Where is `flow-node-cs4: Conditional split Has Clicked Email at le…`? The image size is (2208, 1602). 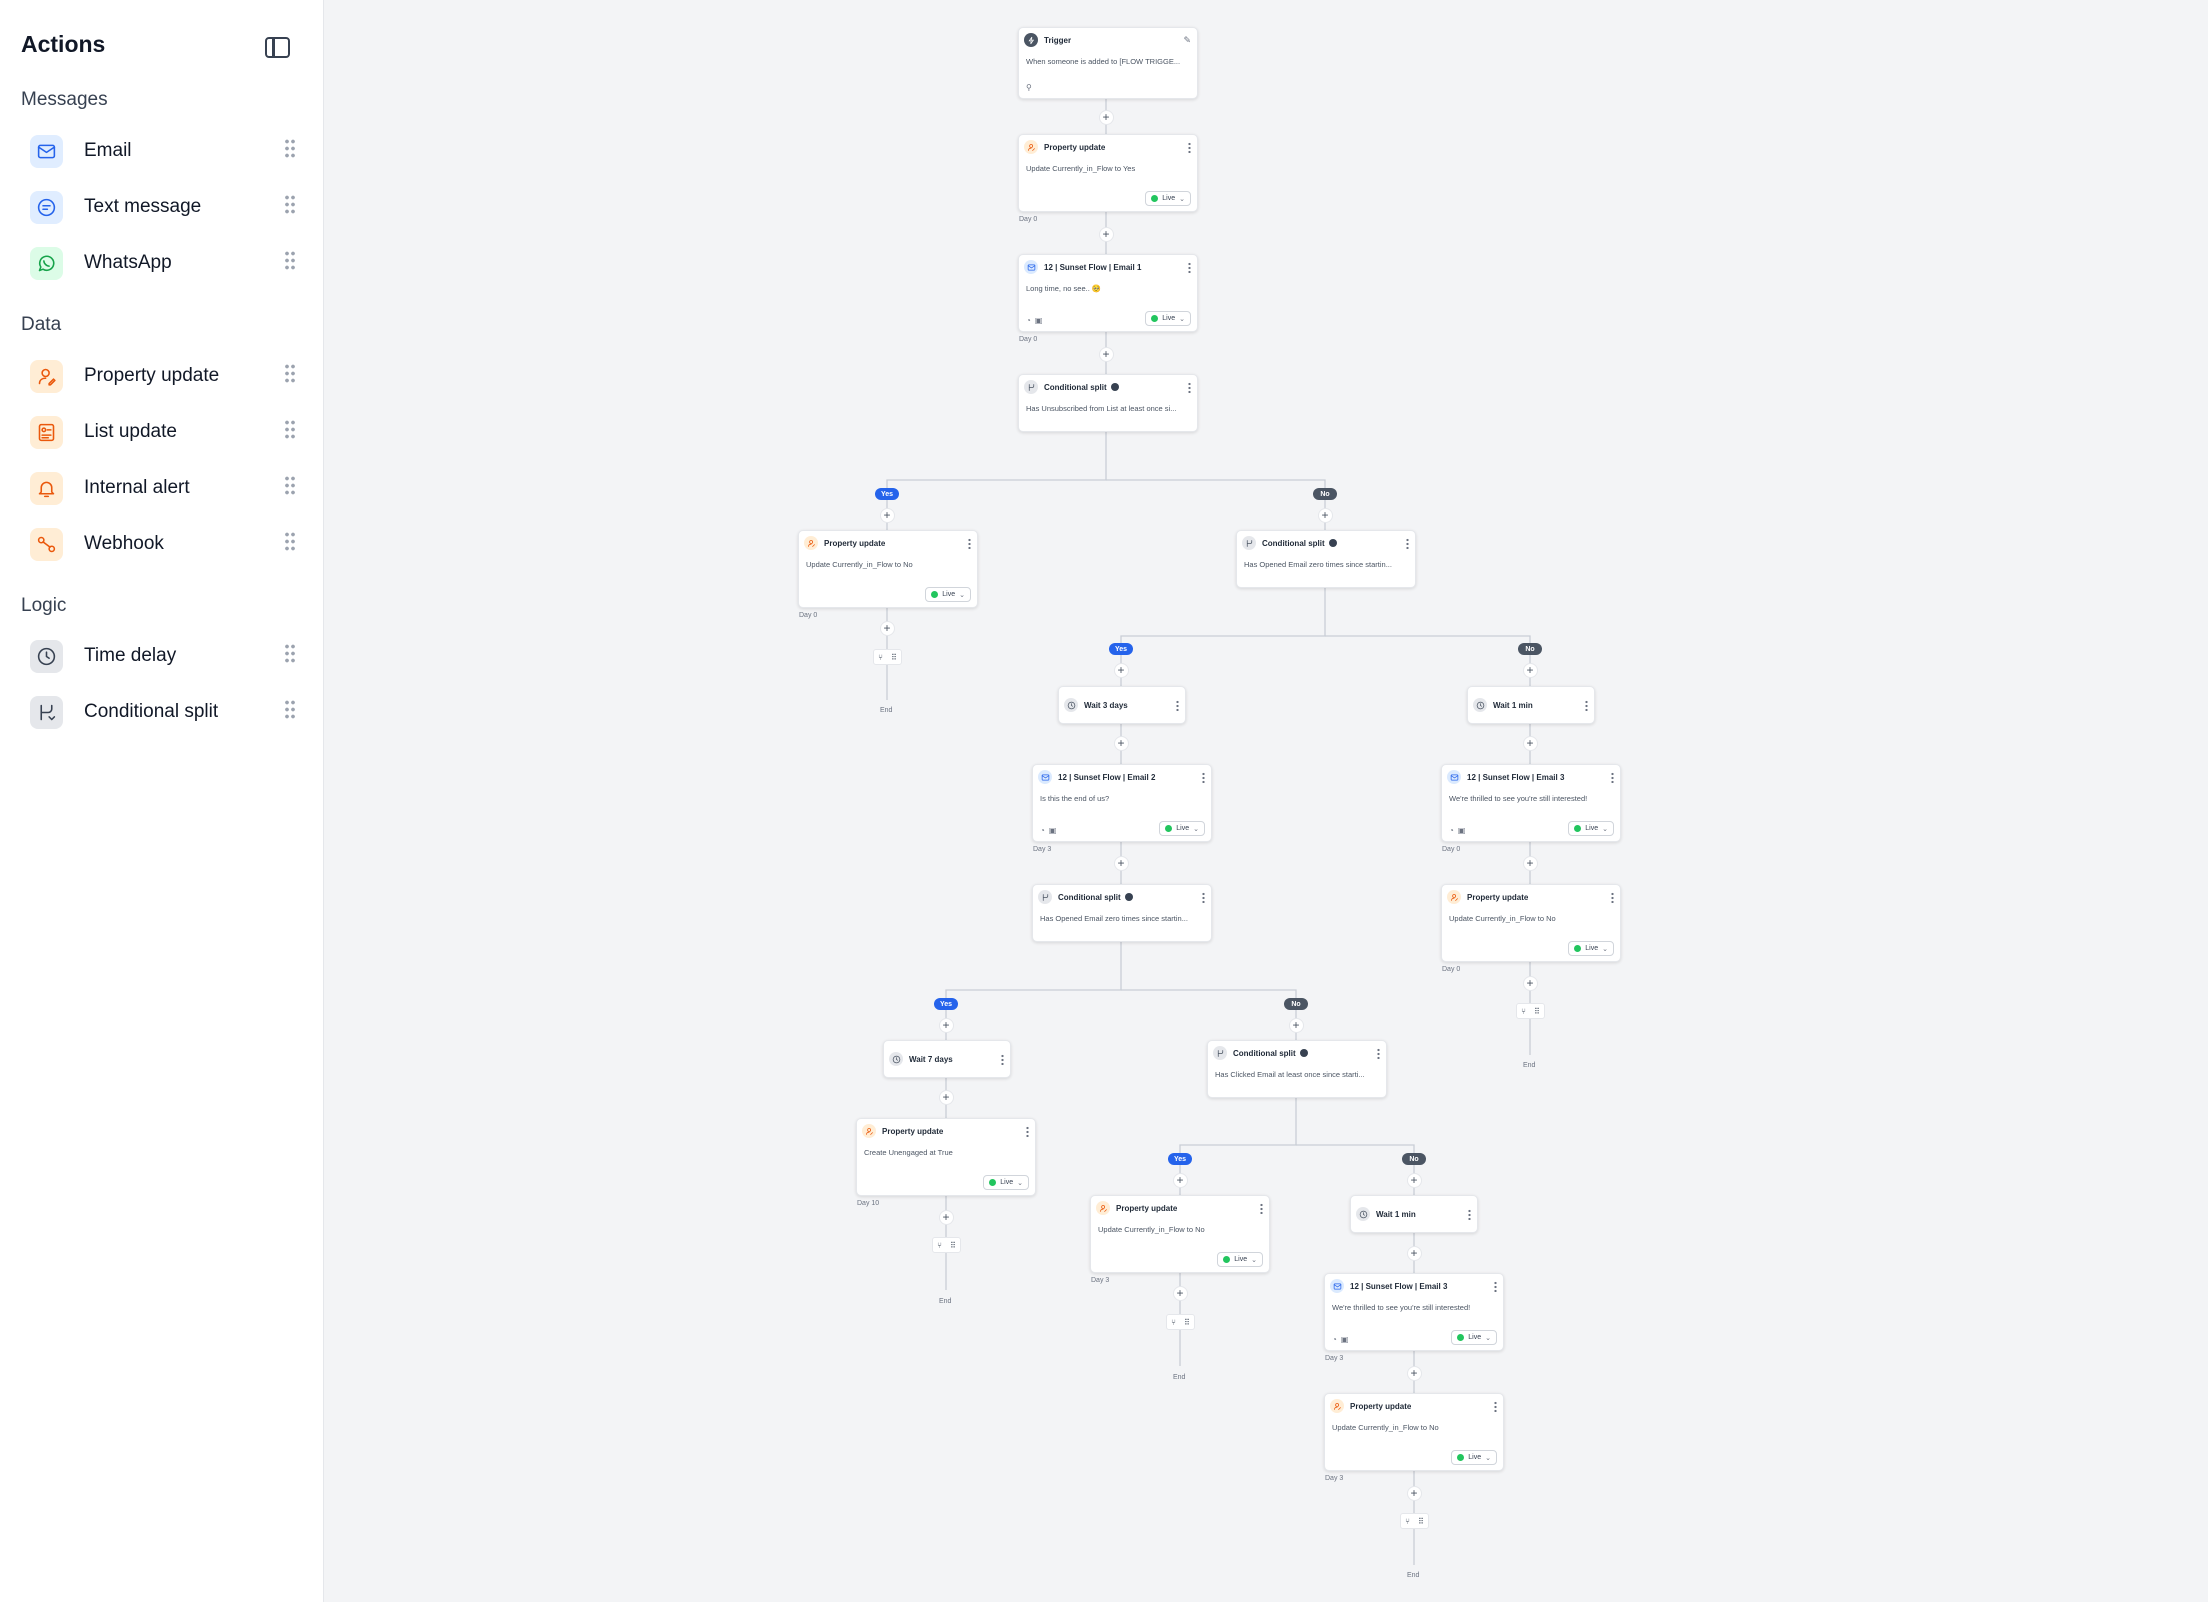
flow-node-cs4: Conditional split Has Clicked Email at le… is located at coordinates (1297, 1069).